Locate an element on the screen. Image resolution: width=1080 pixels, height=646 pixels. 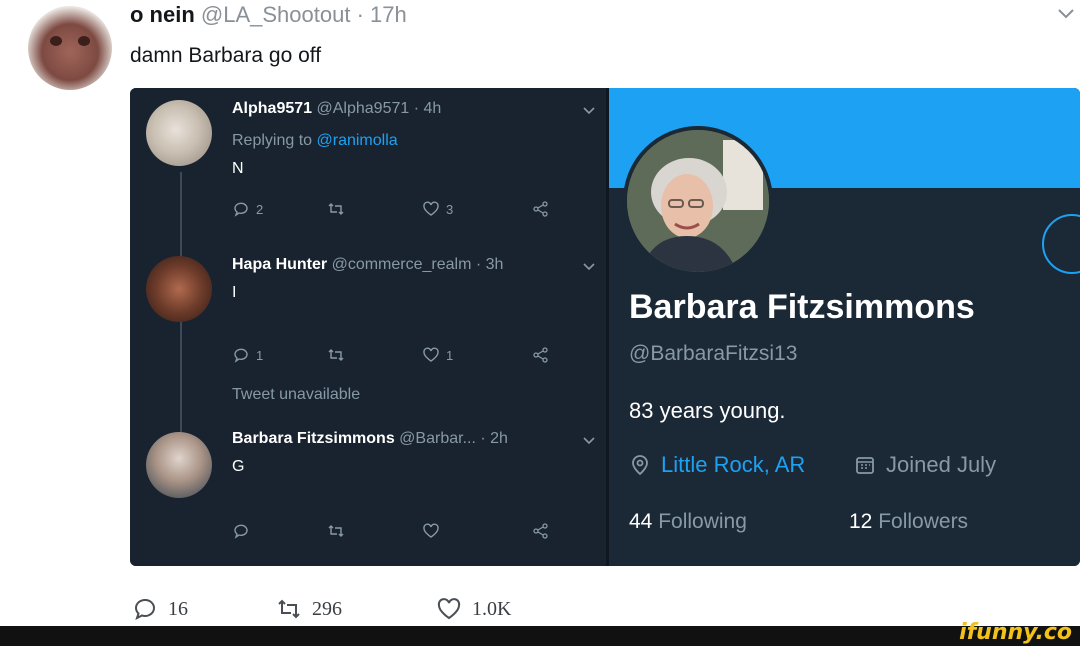
profile-bio: 83 years young. is located at coordinates (707, 410).